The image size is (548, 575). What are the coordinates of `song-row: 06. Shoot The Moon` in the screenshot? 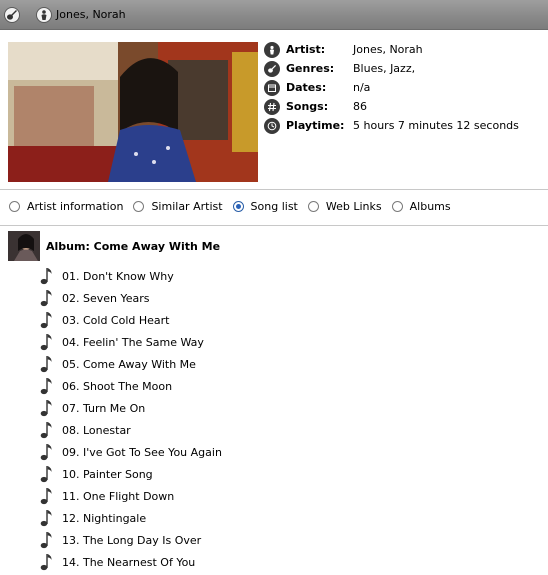 It's located at (131, 386).